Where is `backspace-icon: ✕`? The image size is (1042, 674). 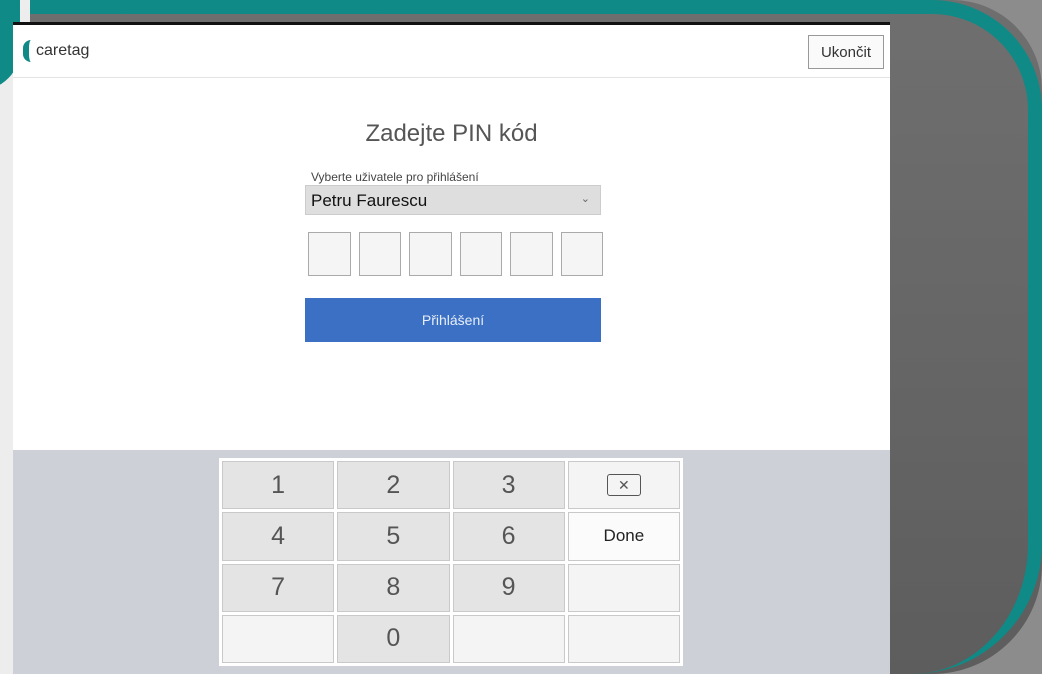 backspace-icon: ✕ is located at coordinates (623, 485).